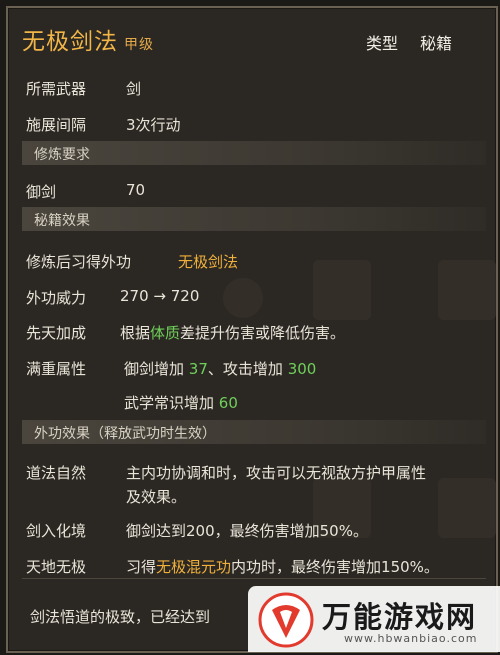 This screenshot has width=500, height=655. I want to click on site-watermark: 万能游戏网 www.hbwanbiao.com, so click(374, 619).